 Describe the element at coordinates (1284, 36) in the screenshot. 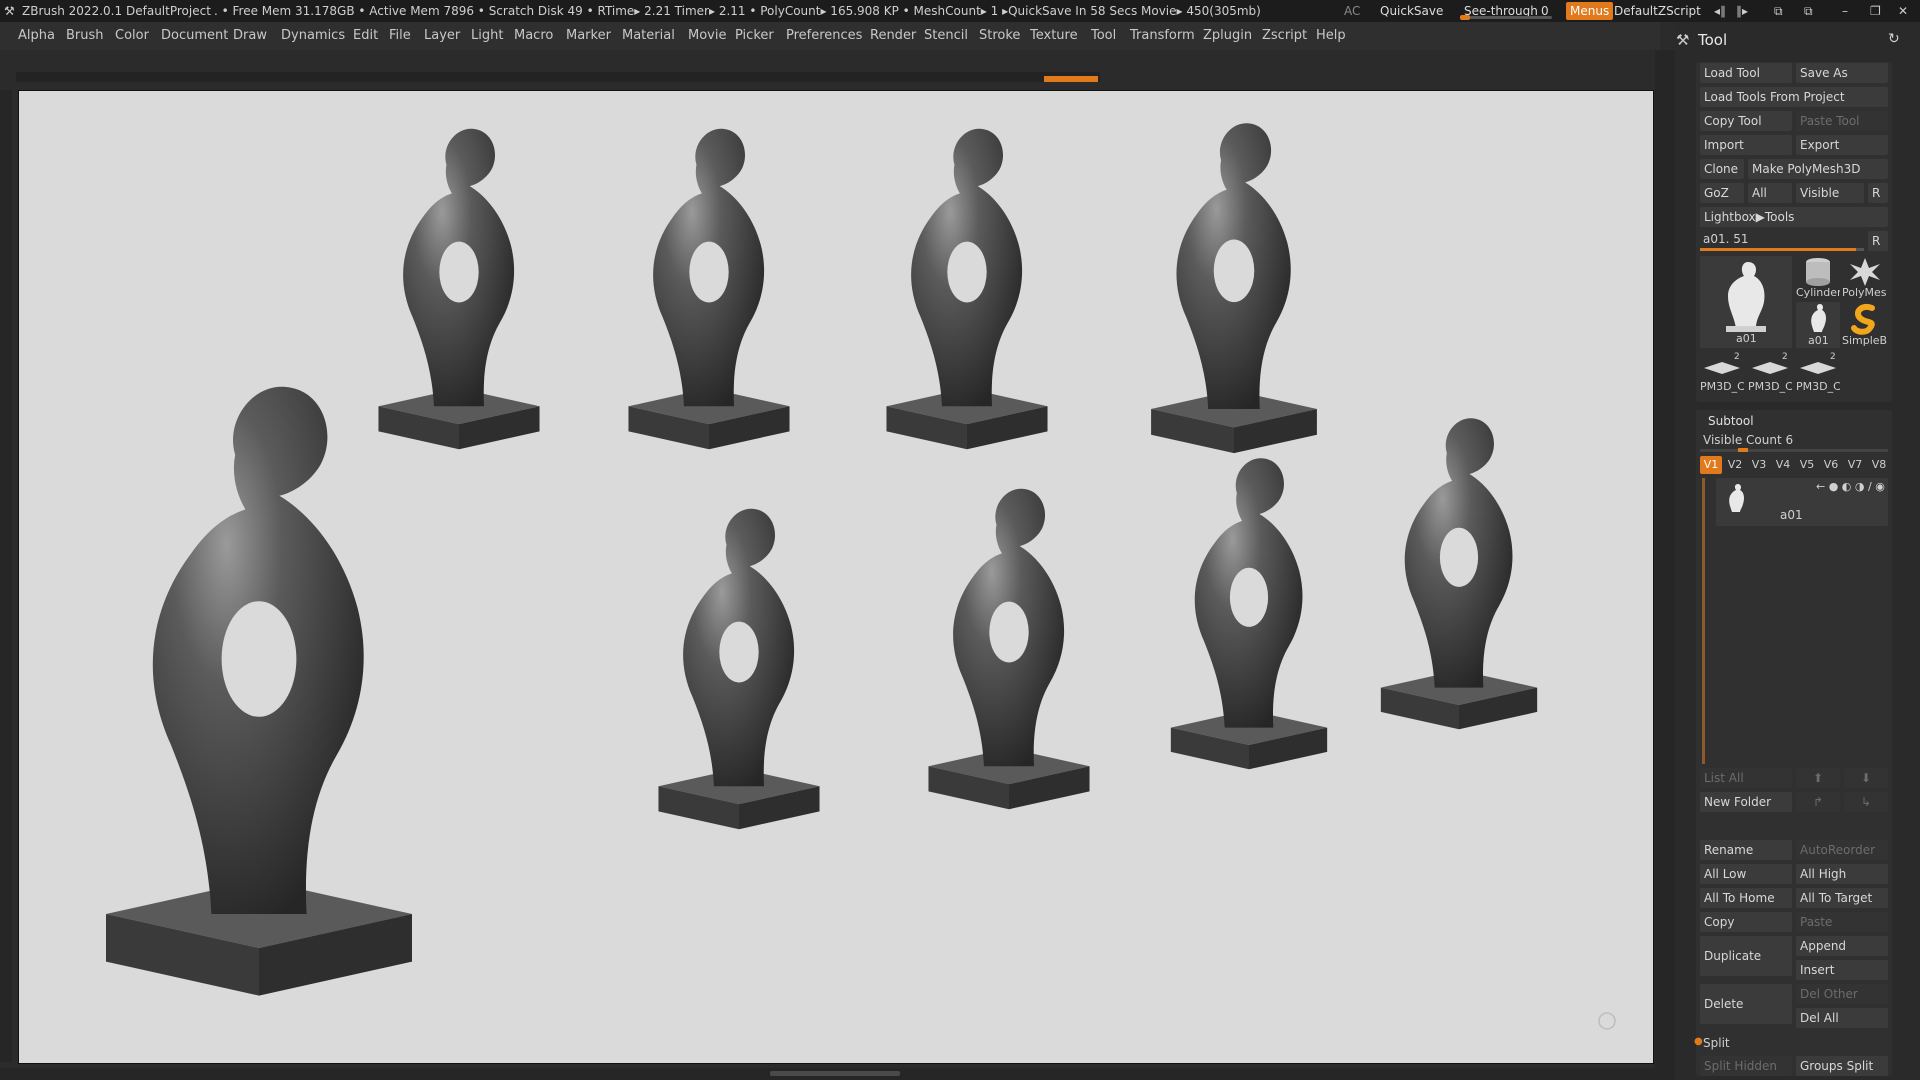

I see `menu-zscript: Zscript` at that location.